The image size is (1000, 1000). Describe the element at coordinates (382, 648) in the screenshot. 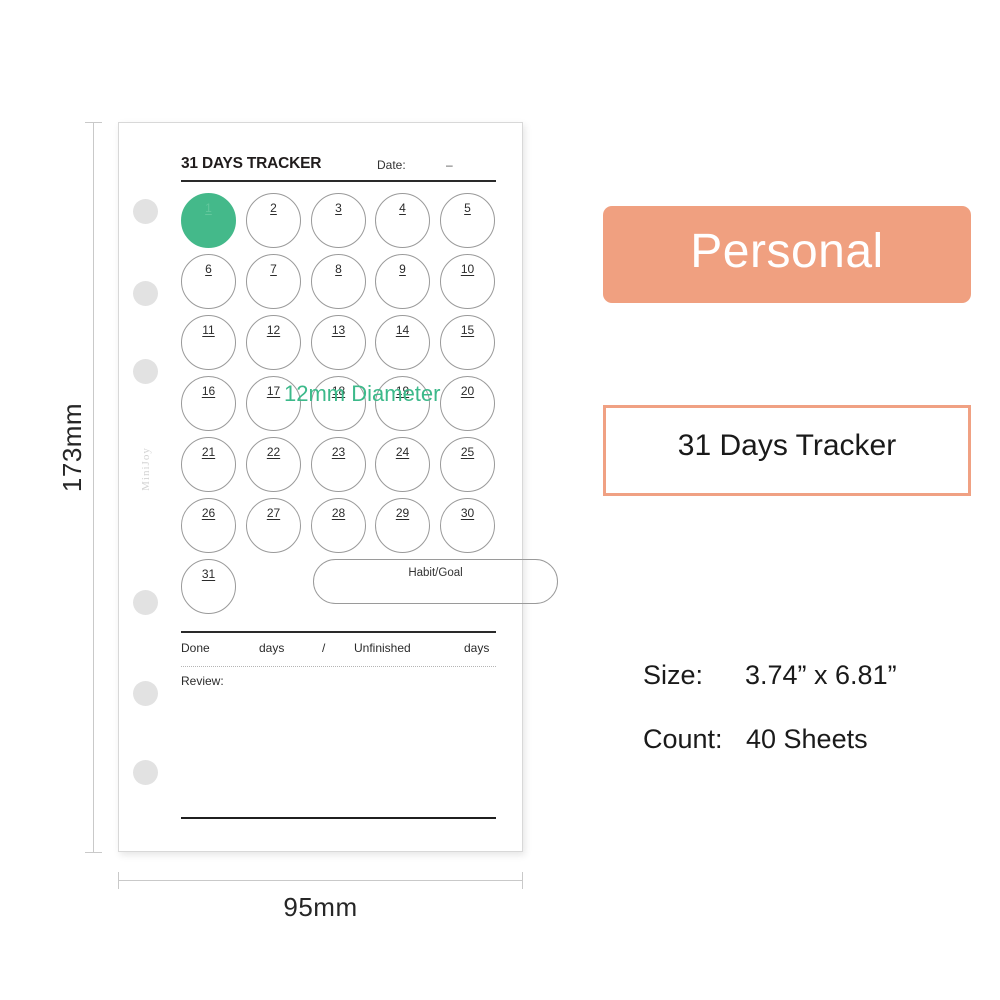

I see `unfinished-label: Unfinished` at that location.